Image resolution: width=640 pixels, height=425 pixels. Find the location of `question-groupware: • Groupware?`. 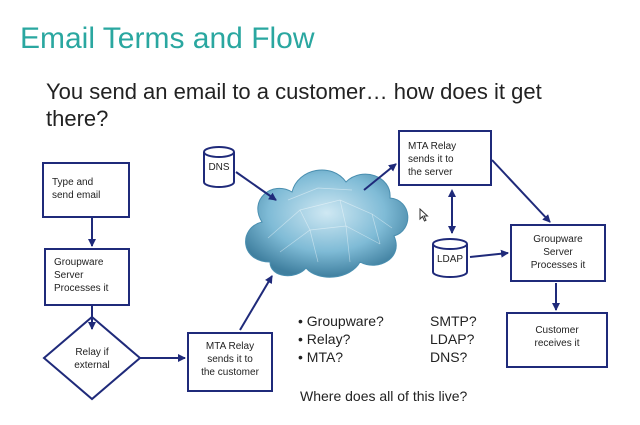

question-groupware: • Groupware? is located at coordinates (341, 321).